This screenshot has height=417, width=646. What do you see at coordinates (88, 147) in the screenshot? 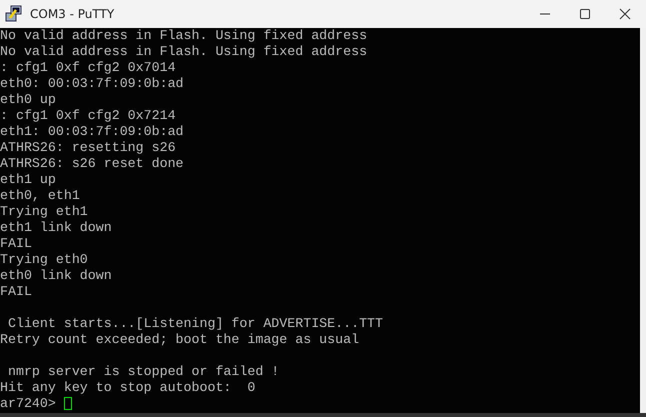
I see `terminal-line: ATHRS26: resetting s26` at bounding box center [88, 147].